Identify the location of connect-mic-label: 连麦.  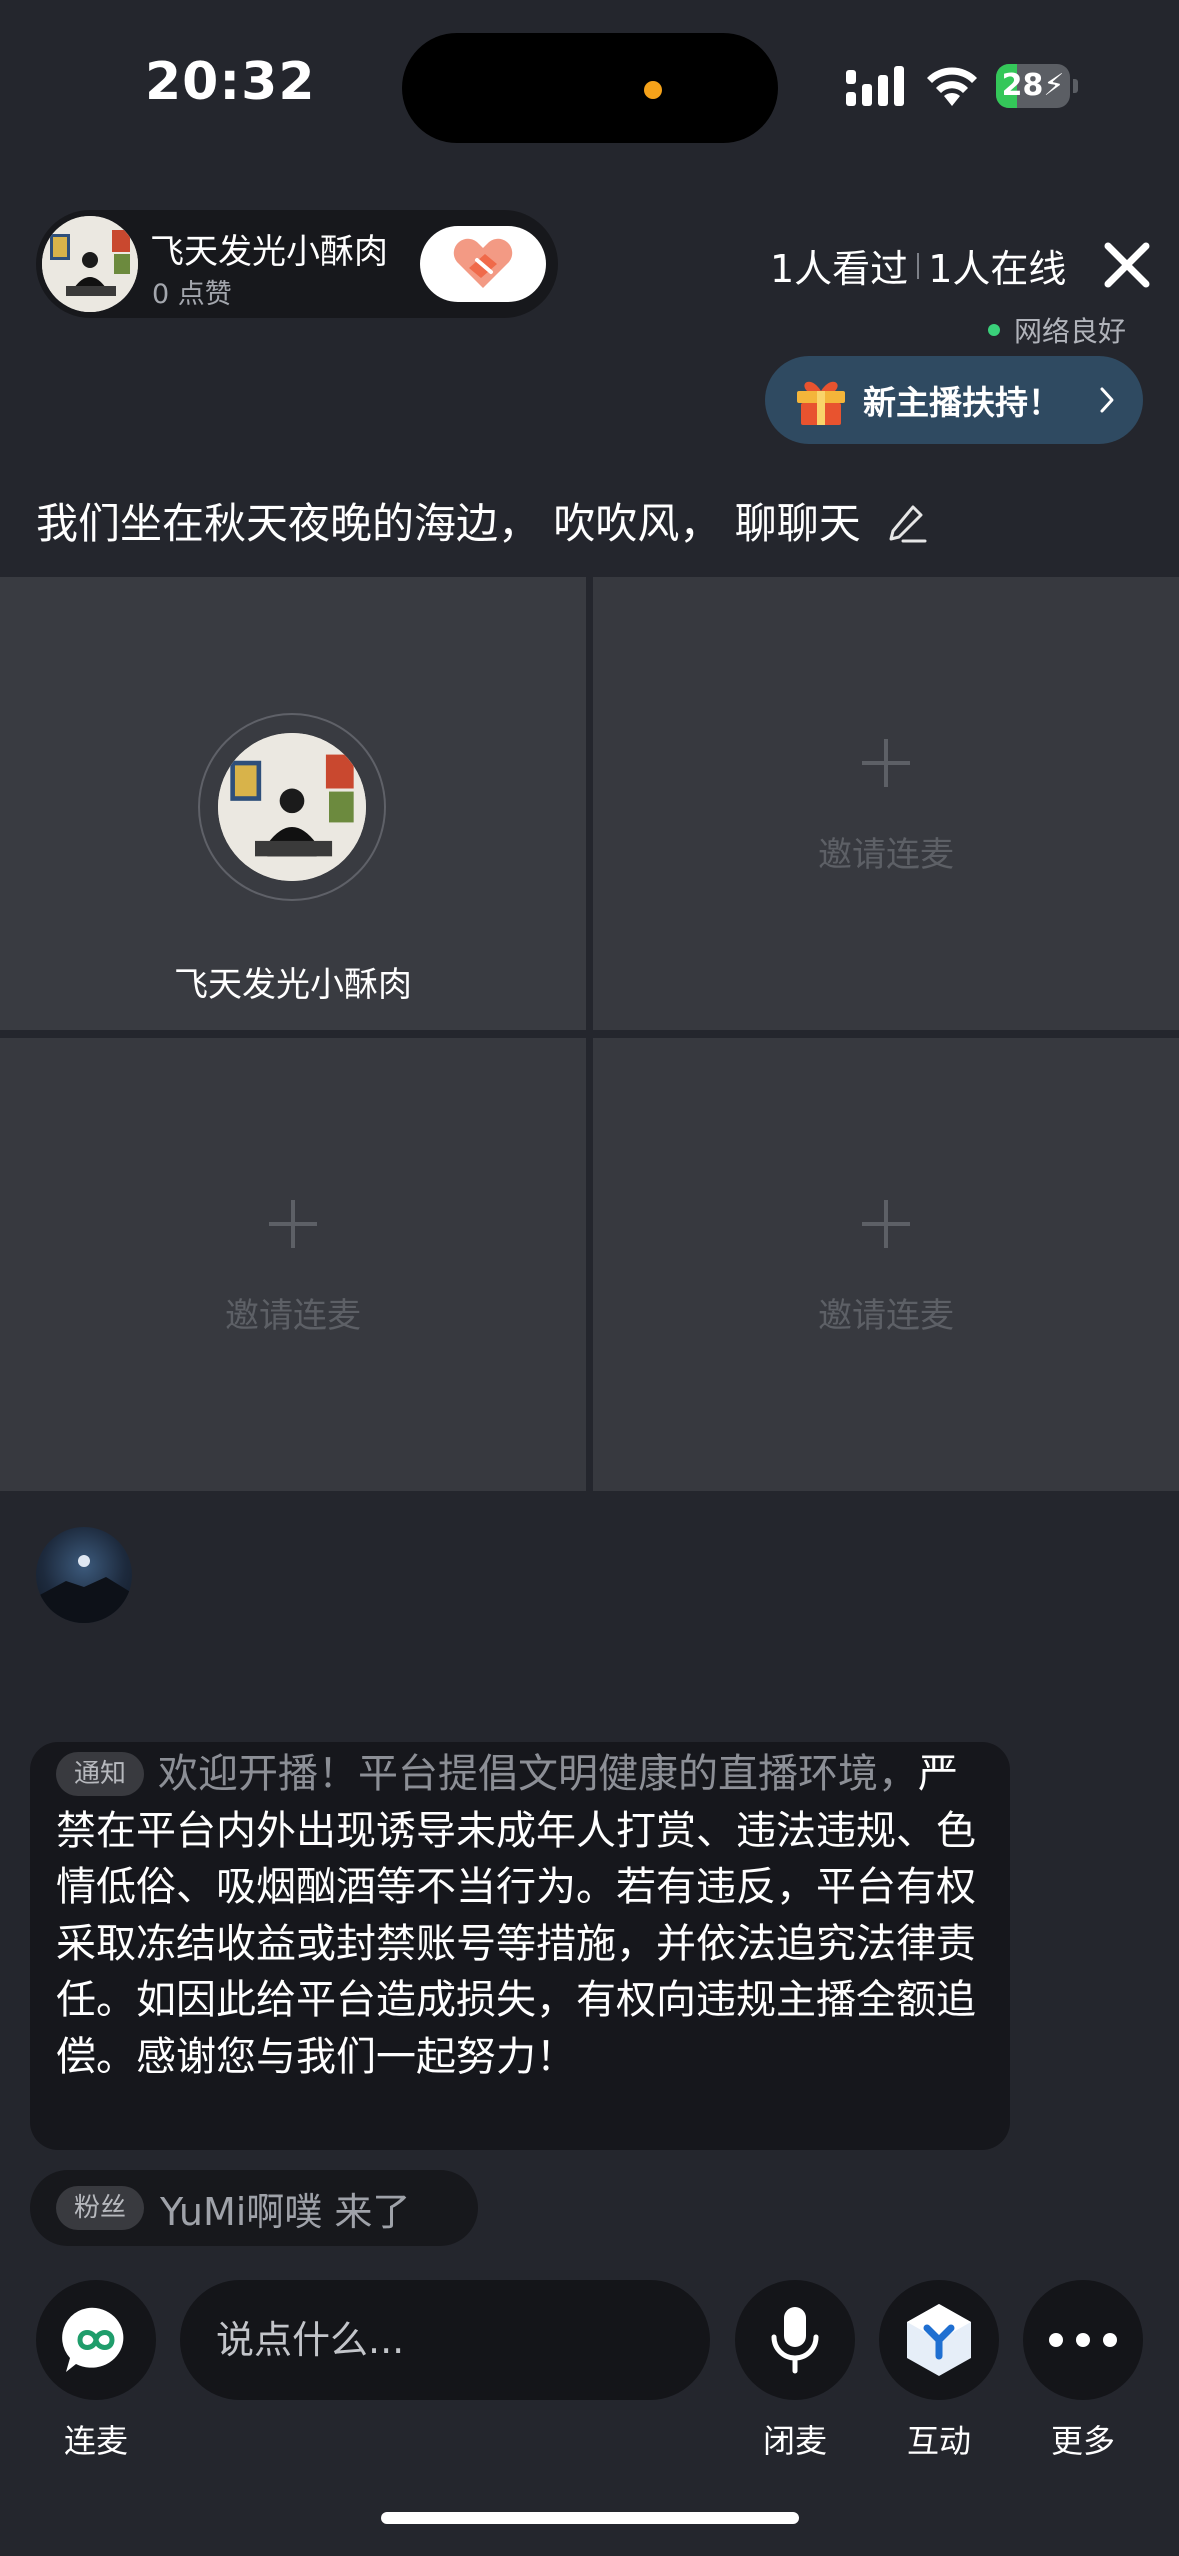
(95, 2441).